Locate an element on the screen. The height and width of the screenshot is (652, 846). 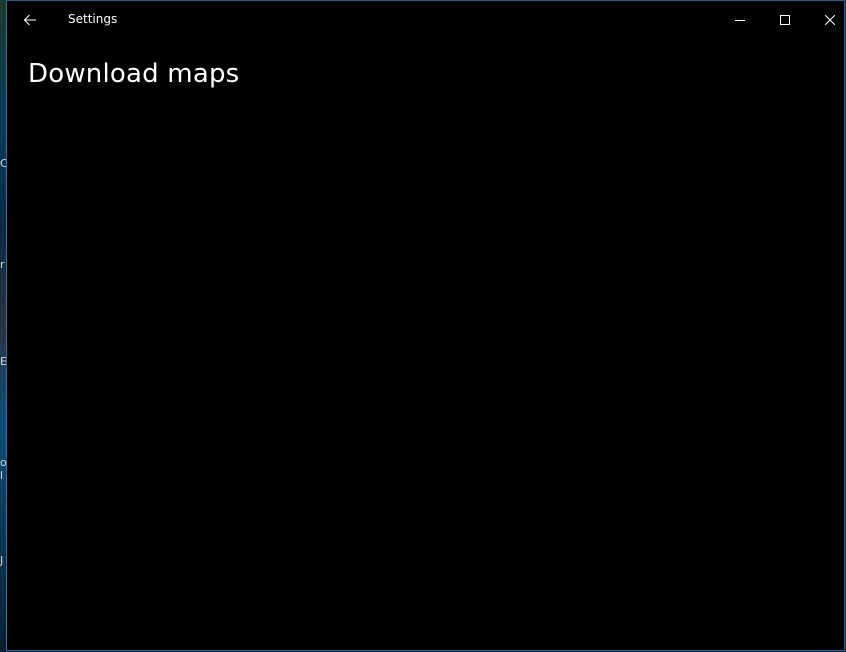
minimize-button is located at coordinates (740, 20).